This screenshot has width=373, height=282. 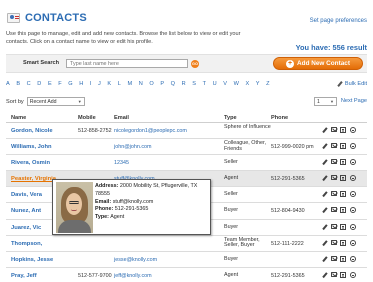 What do you see at coordinates (18, 84) in the screenshot?
I see `alpha-letter-b: B` at bounding box center [18, 84].